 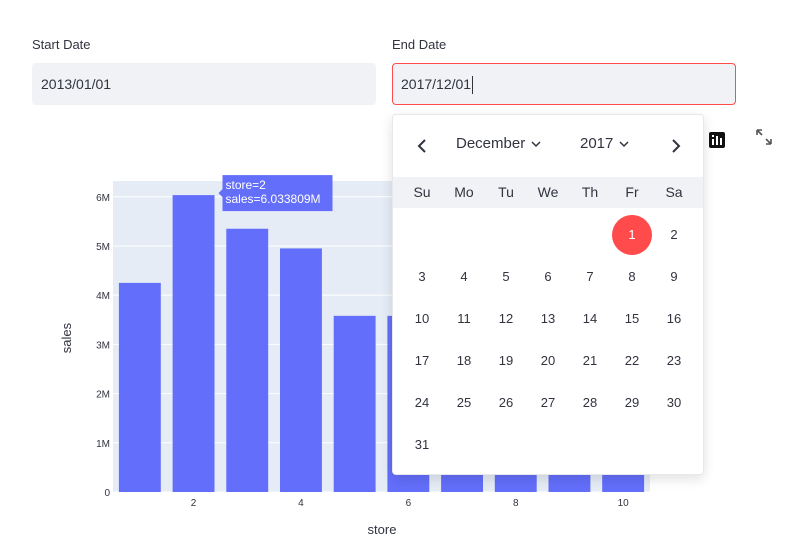 What do you see at coordinates (422, 277) in the screenshot?
I see `calendar-day-3: 3` at bounding box center [422, 277].